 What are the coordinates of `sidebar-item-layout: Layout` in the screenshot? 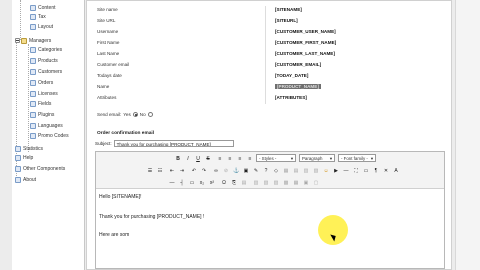 It's located at (41, 26).